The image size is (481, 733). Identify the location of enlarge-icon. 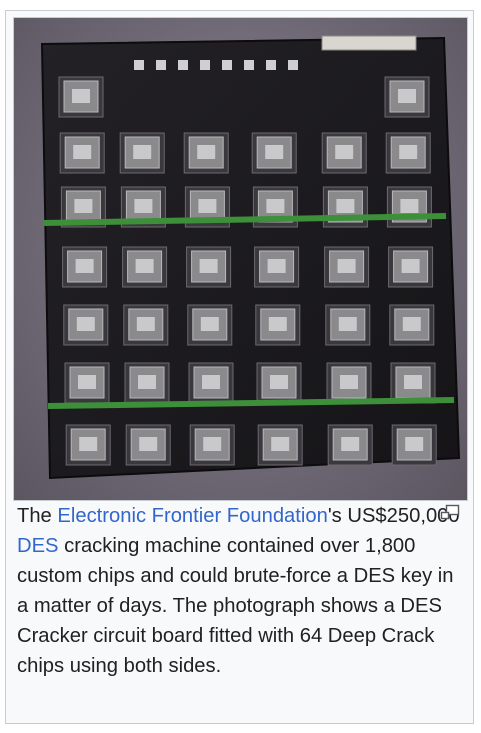
(450, 512).